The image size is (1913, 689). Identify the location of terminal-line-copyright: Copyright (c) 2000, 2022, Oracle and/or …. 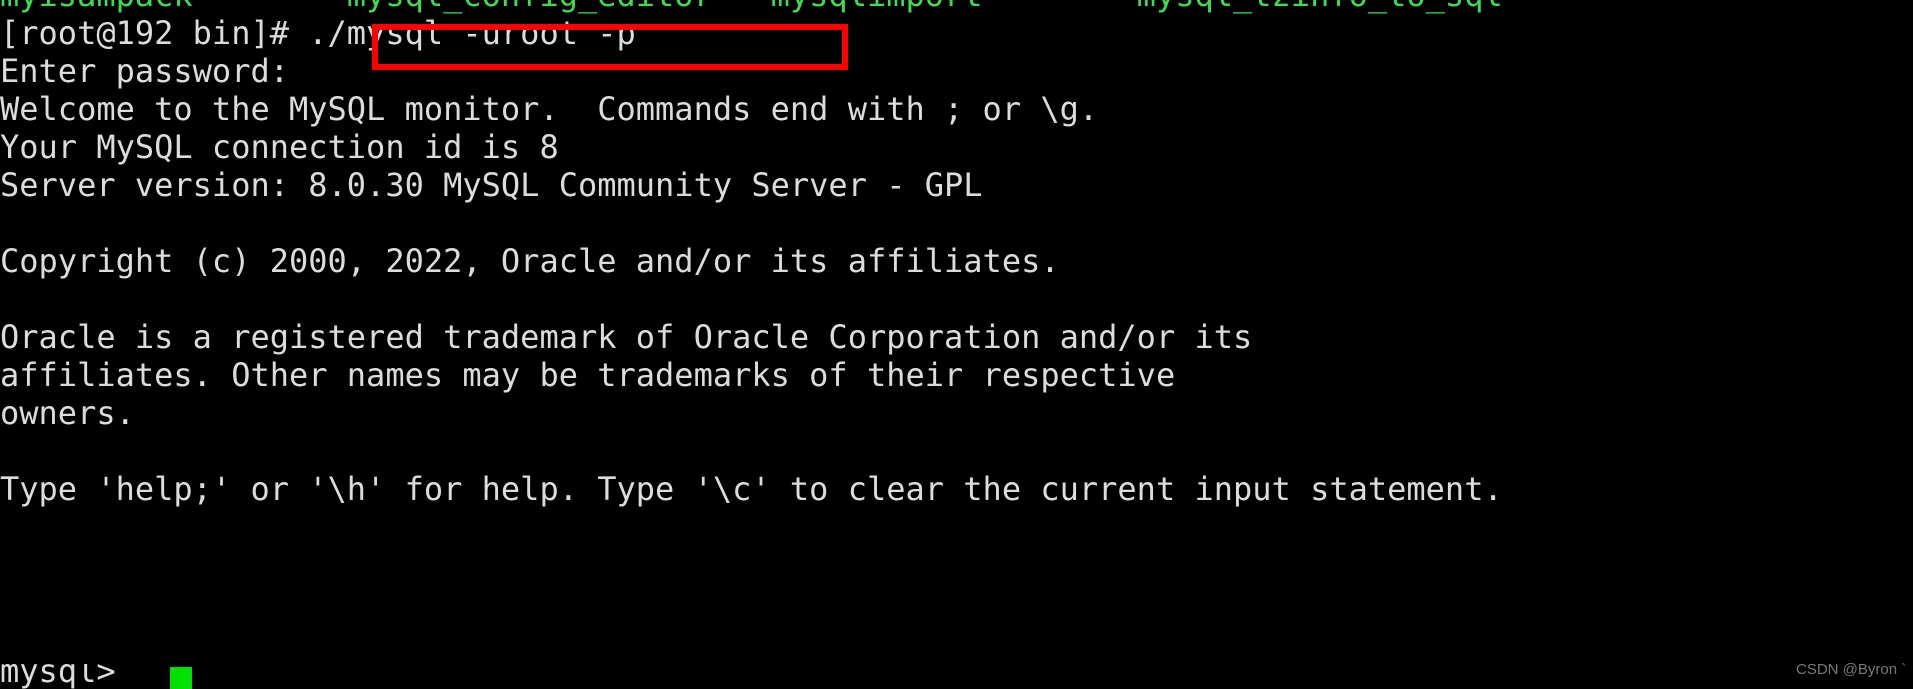
(530, 261).